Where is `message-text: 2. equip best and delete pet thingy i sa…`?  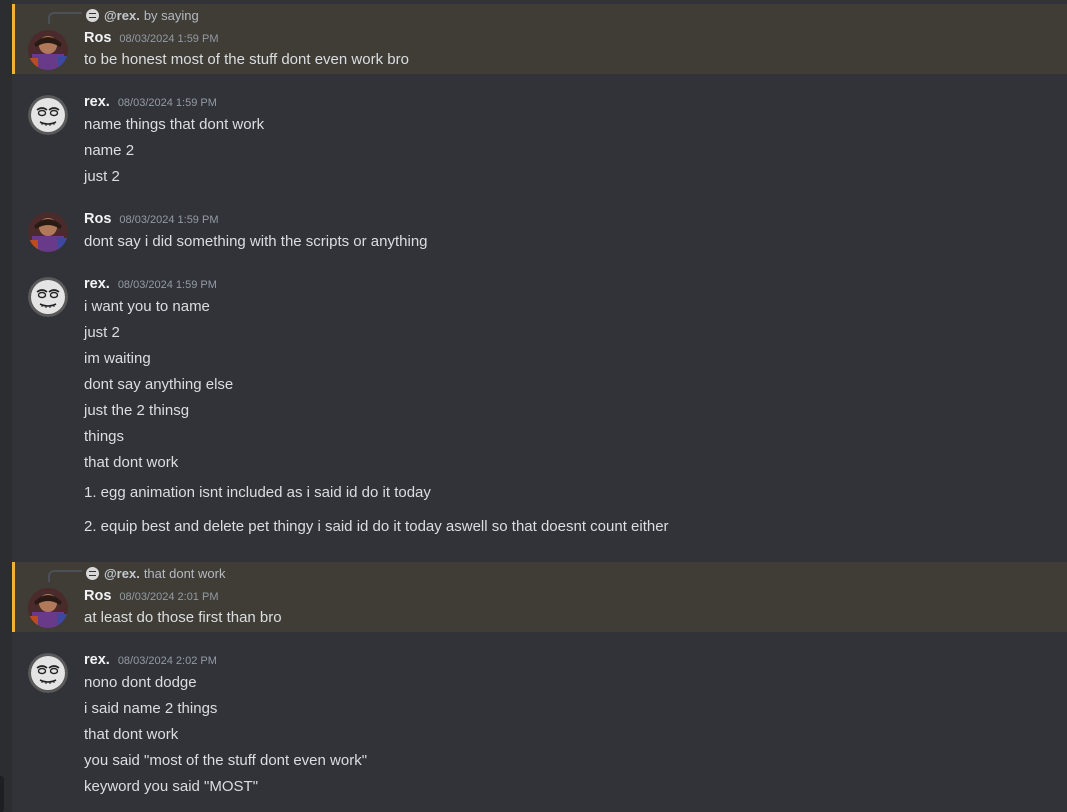
message-text: 2. equip best and delete pet thingy i sa… is located at coordinates (376, 526).